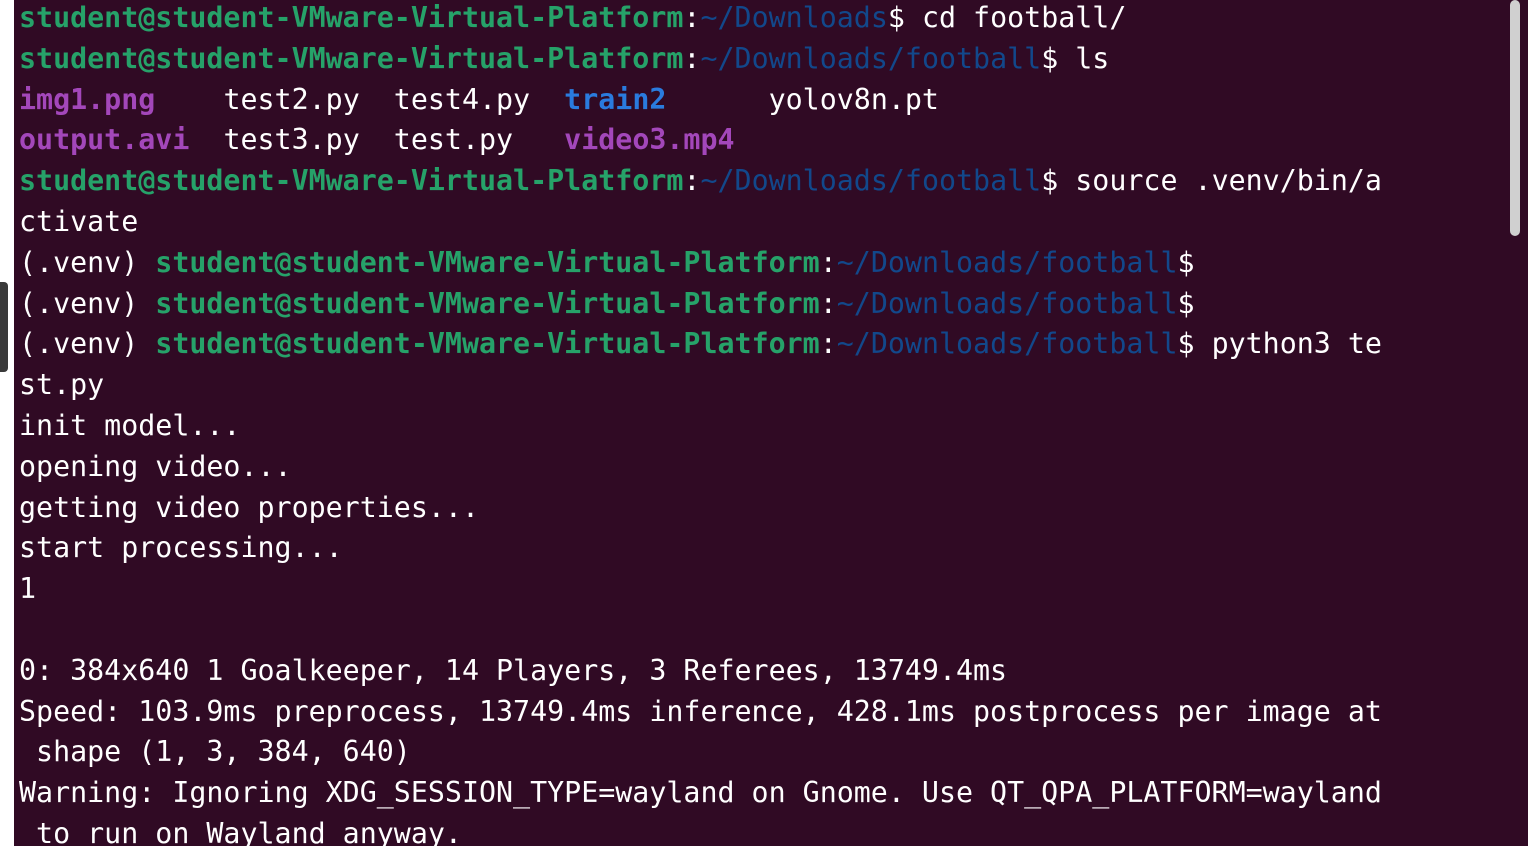 This screenshot has height=846, width=1528. What do you see at coordinates (79, 221) in the screenshot?
I see `command-text-wrapped: ctivate` at bounding box center [79, 221].